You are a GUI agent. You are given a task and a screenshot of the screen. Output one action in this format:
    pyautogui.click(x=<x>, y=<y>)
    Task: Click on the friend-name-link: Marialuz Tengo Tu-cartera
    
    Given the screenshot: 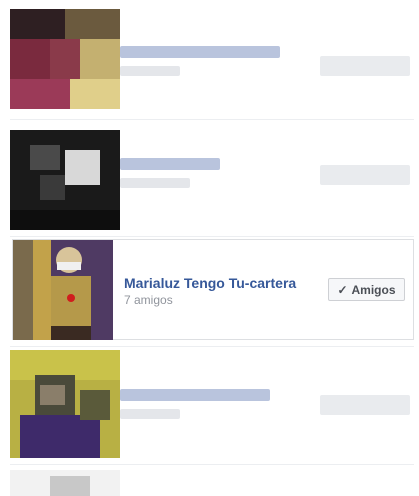 What is the action you would take?
    pyautogui.click(x=210, y=283)
    